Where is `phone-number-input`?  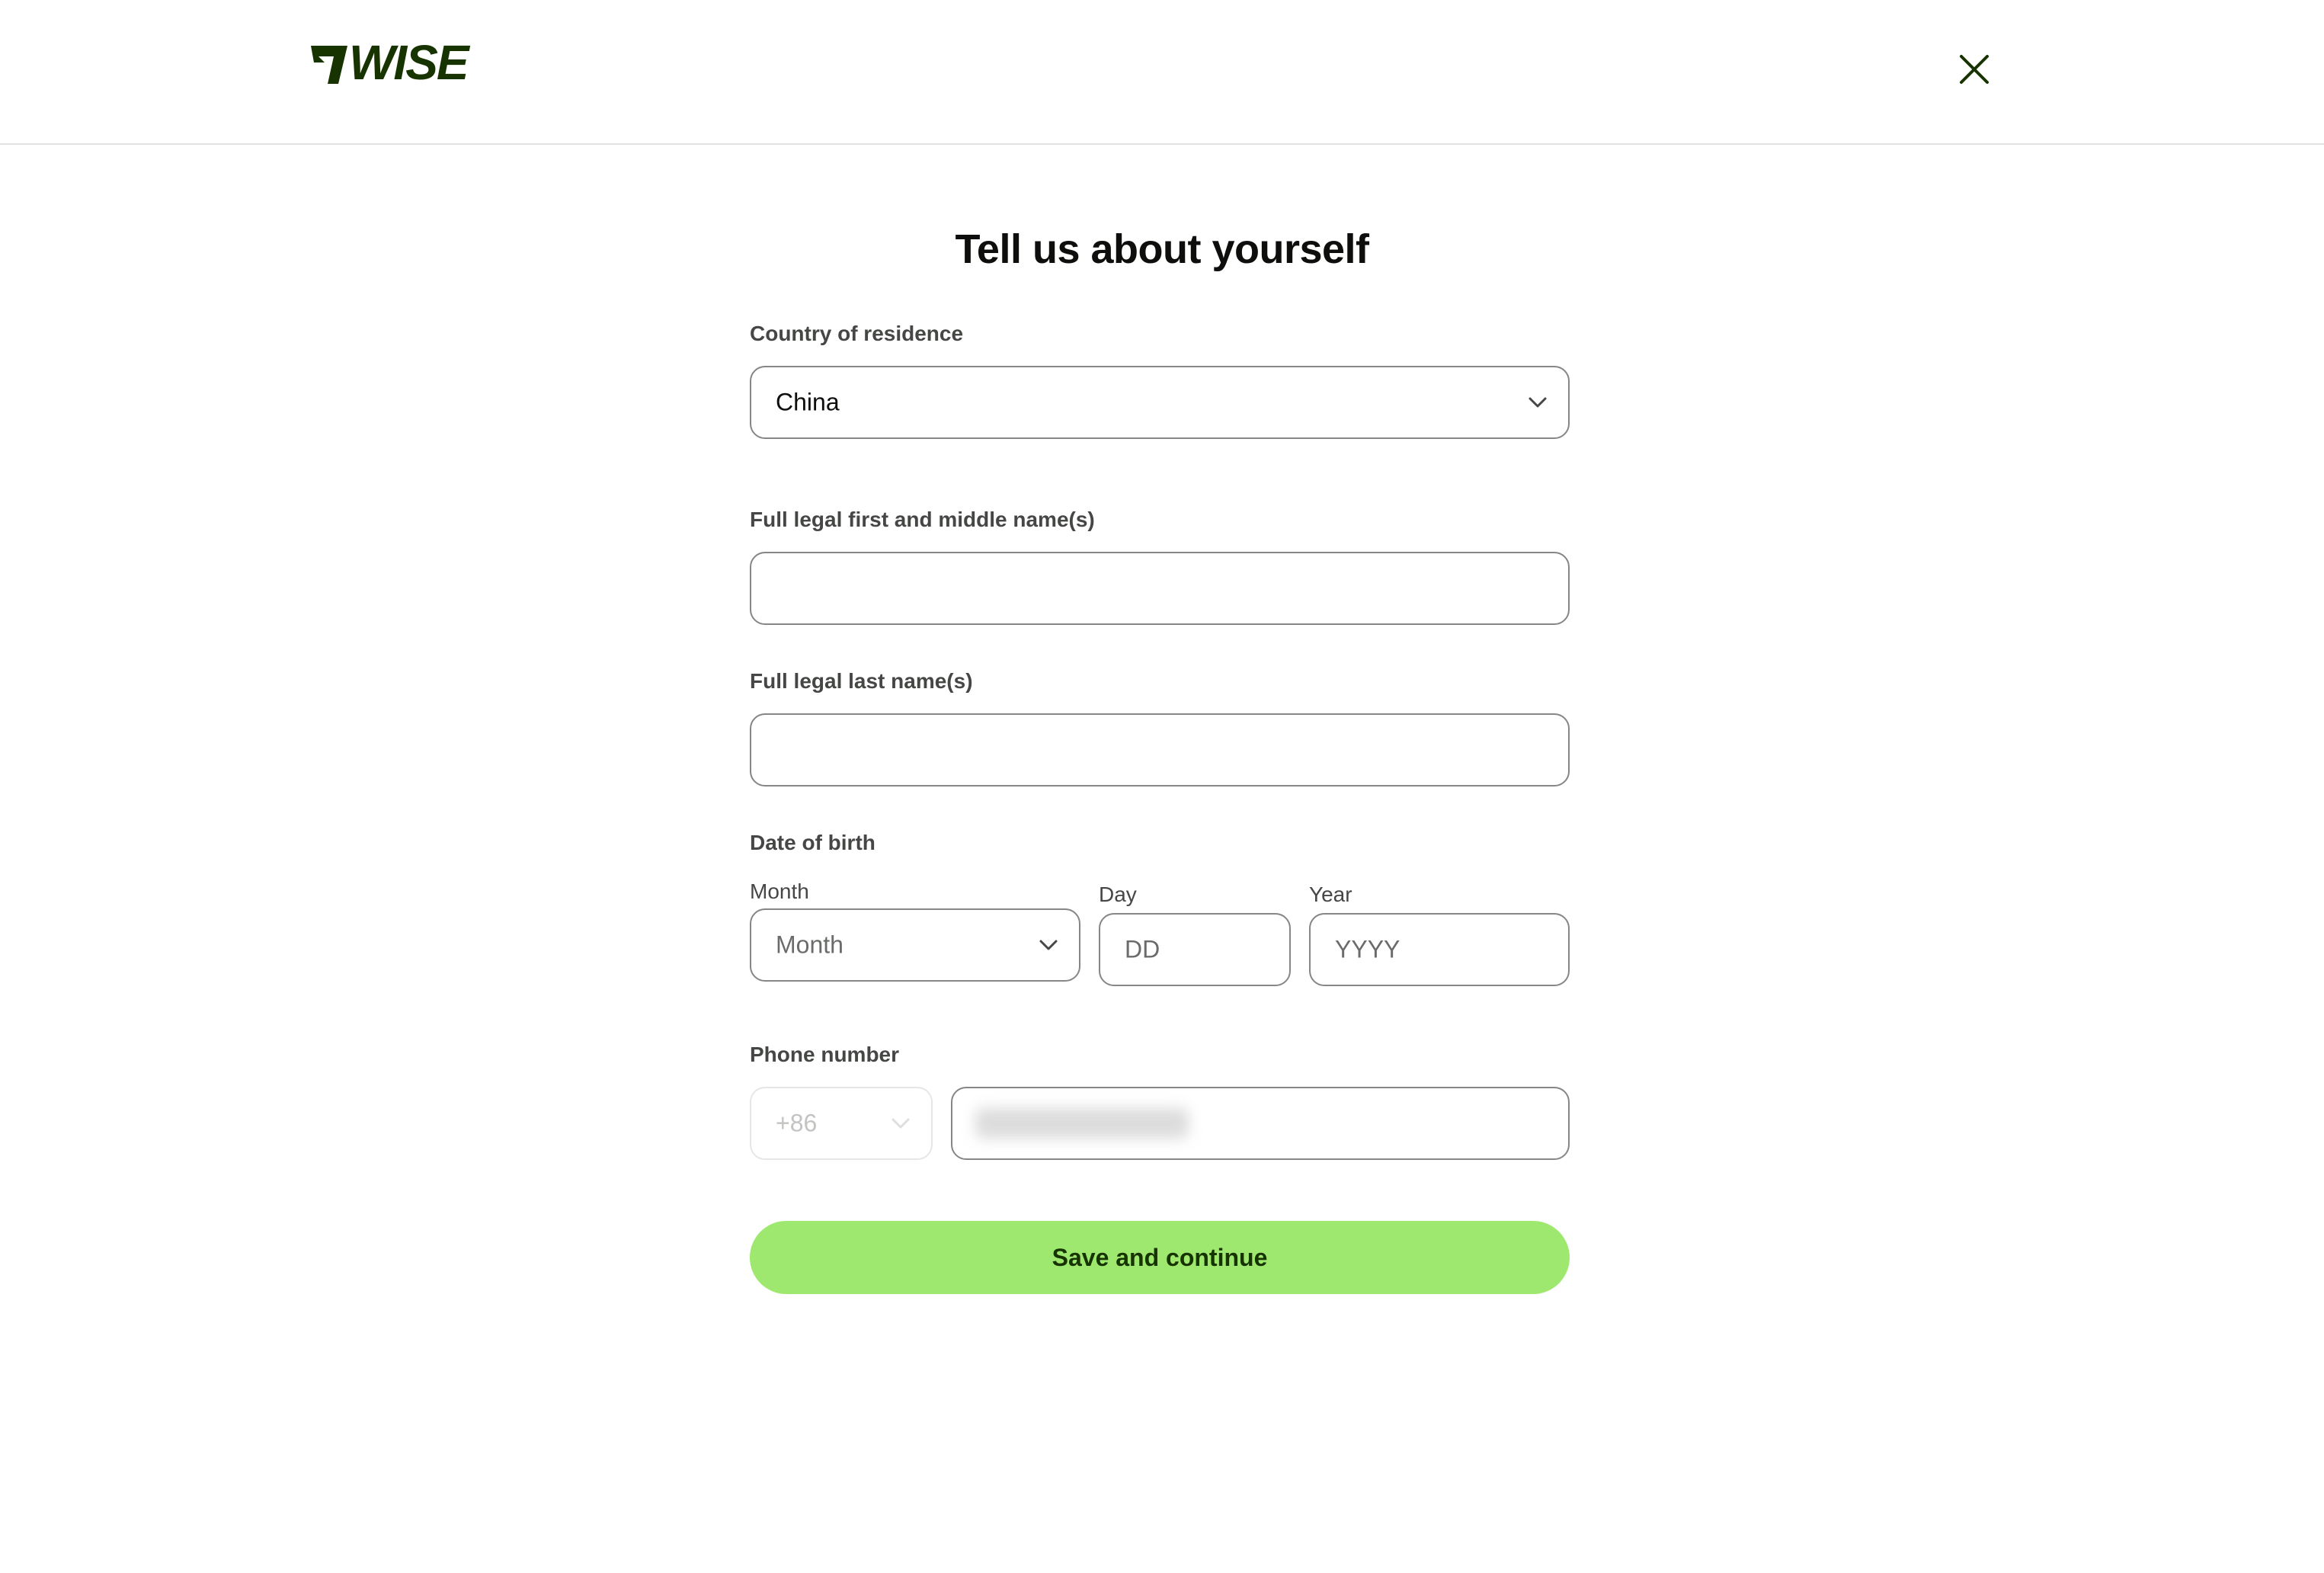
phone-number-input is located at coordinates (1260, 1123).